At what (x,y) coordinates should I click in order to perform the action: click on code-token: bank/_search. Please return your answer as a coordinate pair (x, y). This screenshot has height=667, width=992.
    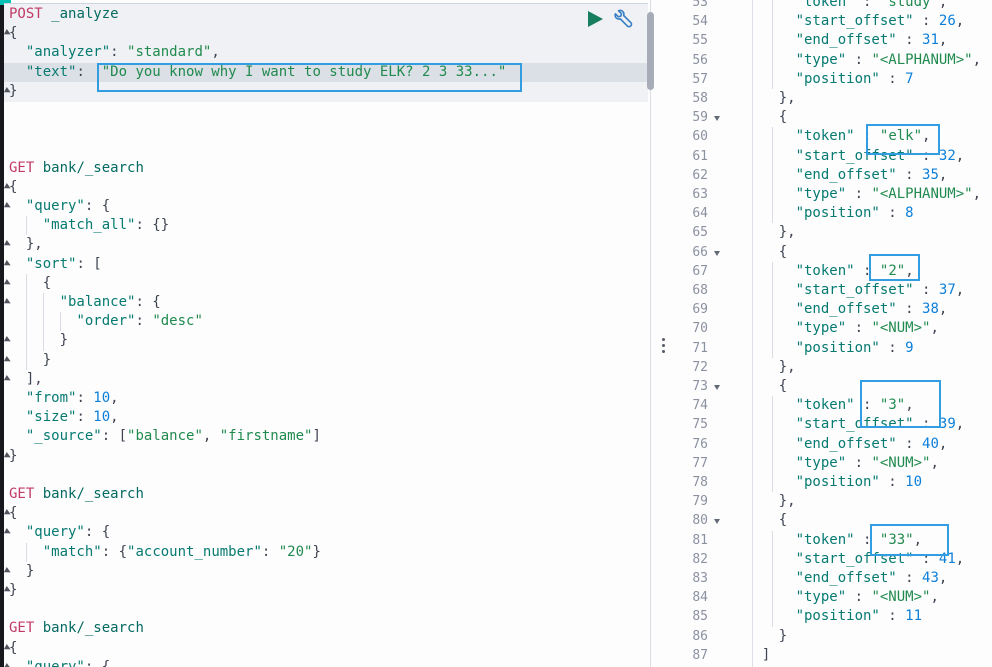
    Looking at the image, I should click on (93, 167).